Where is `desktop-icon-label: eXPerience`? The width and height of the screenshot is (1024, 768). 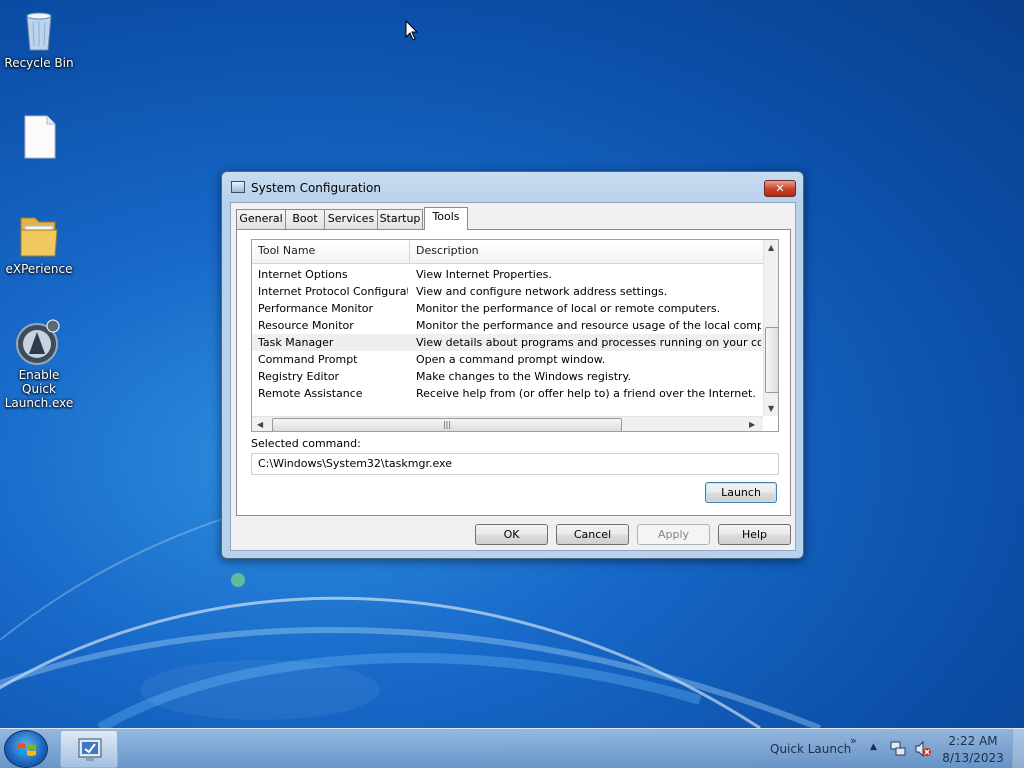
desktop-icon-label: eXPerience is located at coordinates (39, 269).